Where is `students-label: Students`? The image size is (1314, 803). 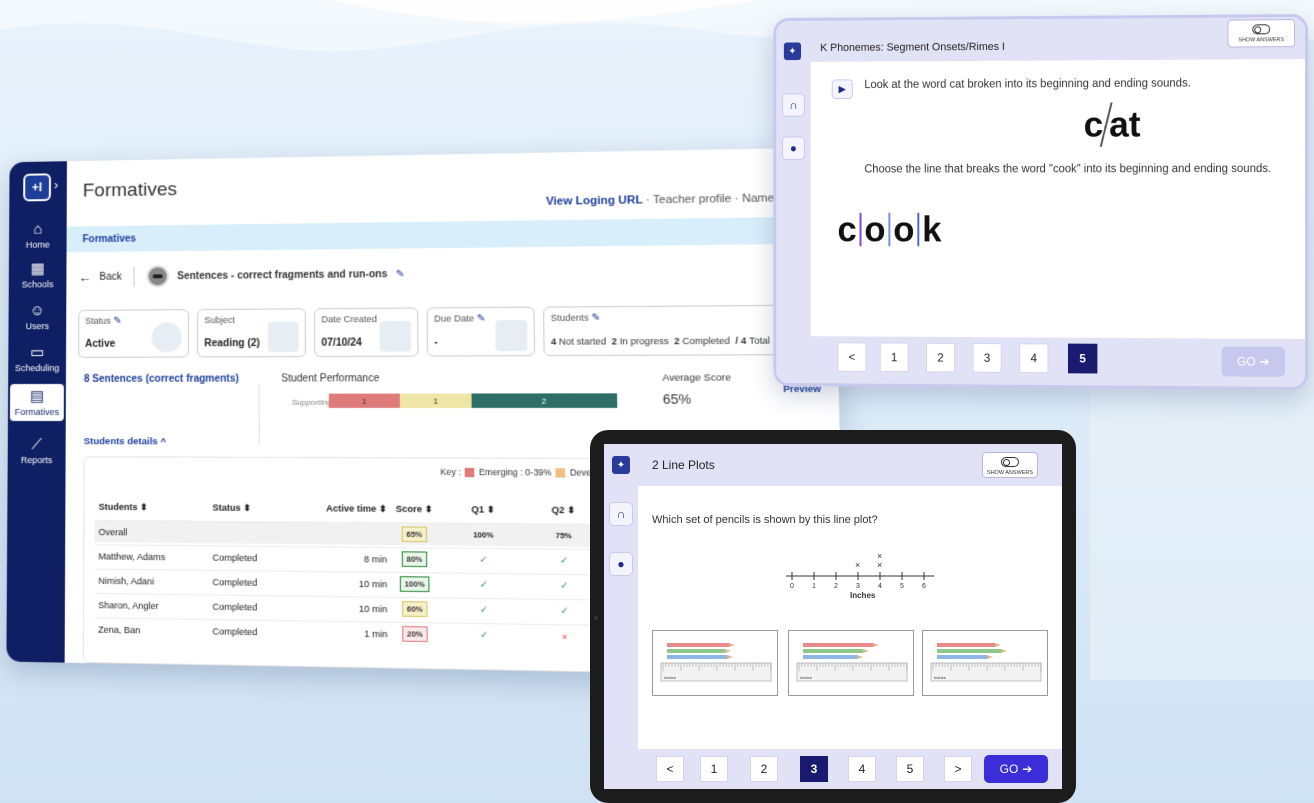
students-label: Students is located at coordinates (570, 317).